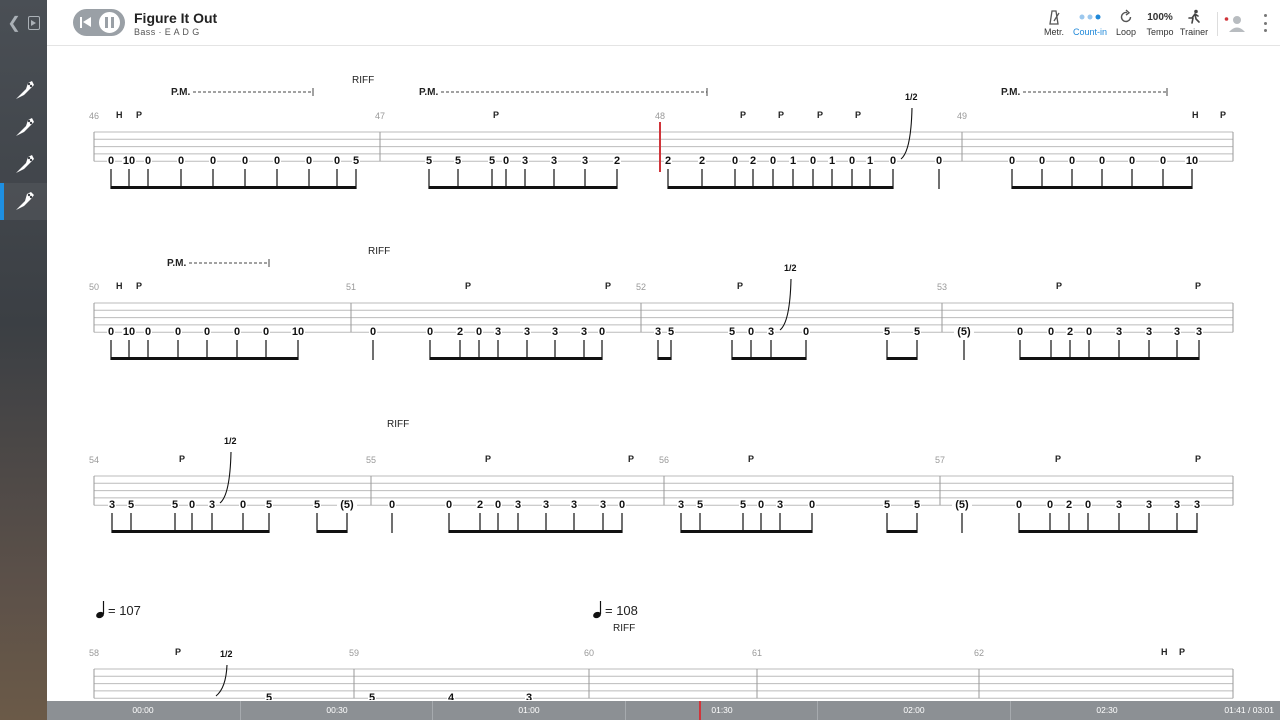 The width and height of the screenshot is (1280, 720). What do you see at coordinates (94, 460) in the screenshot?
I see `measure-number: 54` at bounding box center [94, 460].